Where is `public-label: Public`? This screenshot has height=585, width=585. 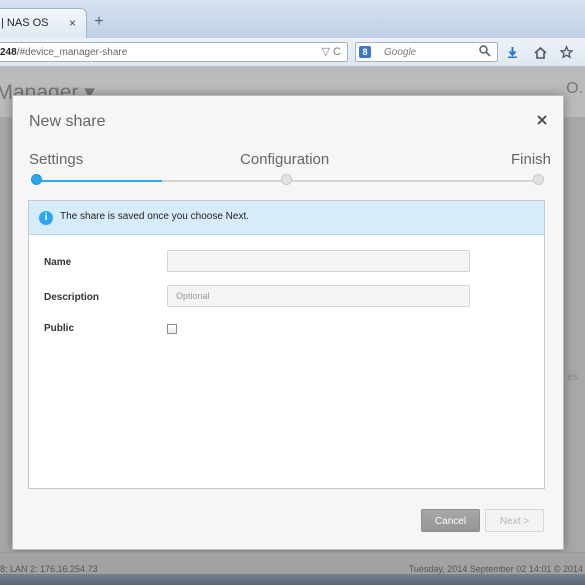 public-label: Public is located at coordinates (59, 328).